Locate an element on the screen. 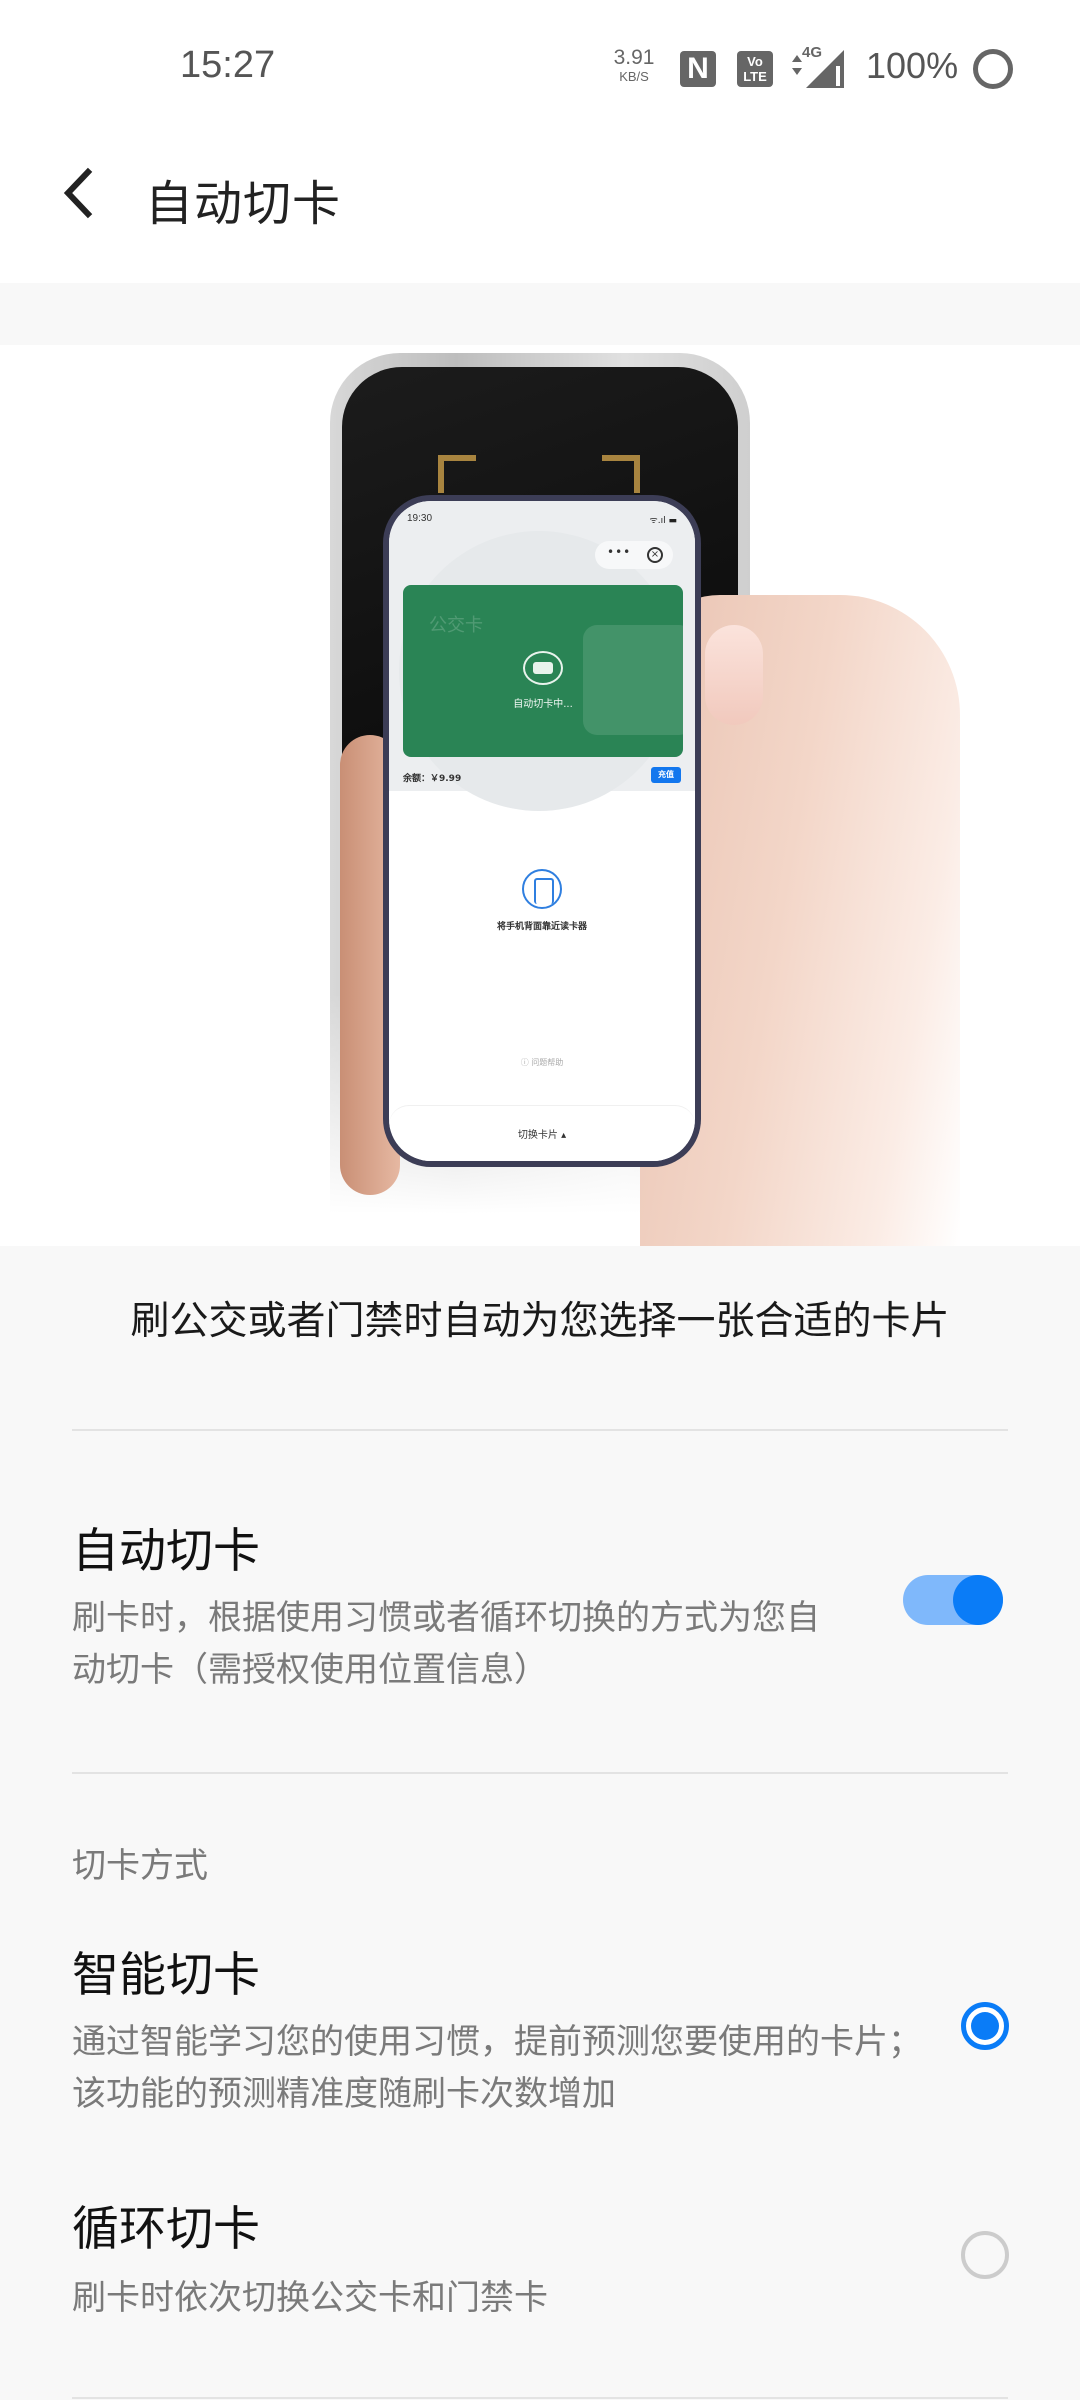  close-icon: × is located at coordinates (655, 555).